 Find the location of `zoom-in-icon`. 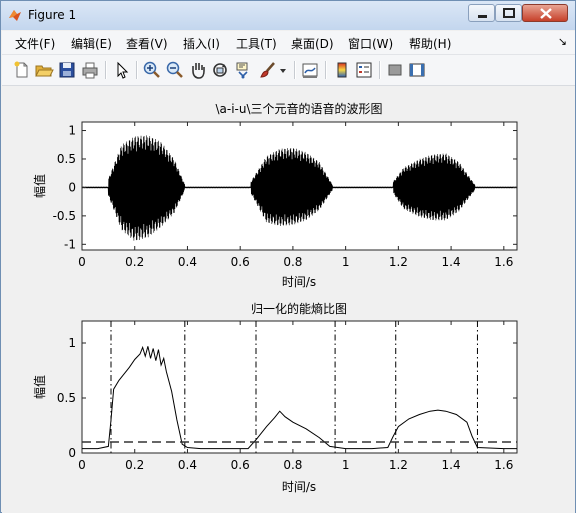

zoom-in-icon is located at coordinates (152, 70).